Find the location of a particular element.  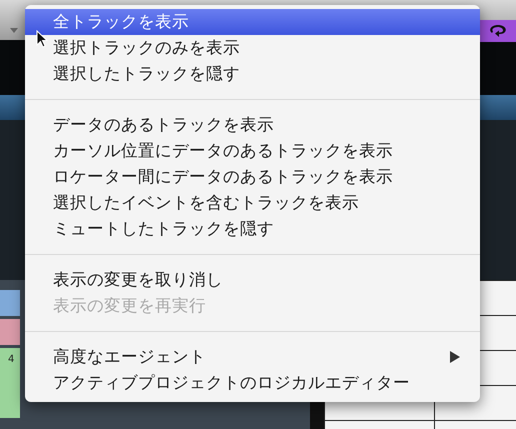

loop-icon is located at coordinates (498, 31).